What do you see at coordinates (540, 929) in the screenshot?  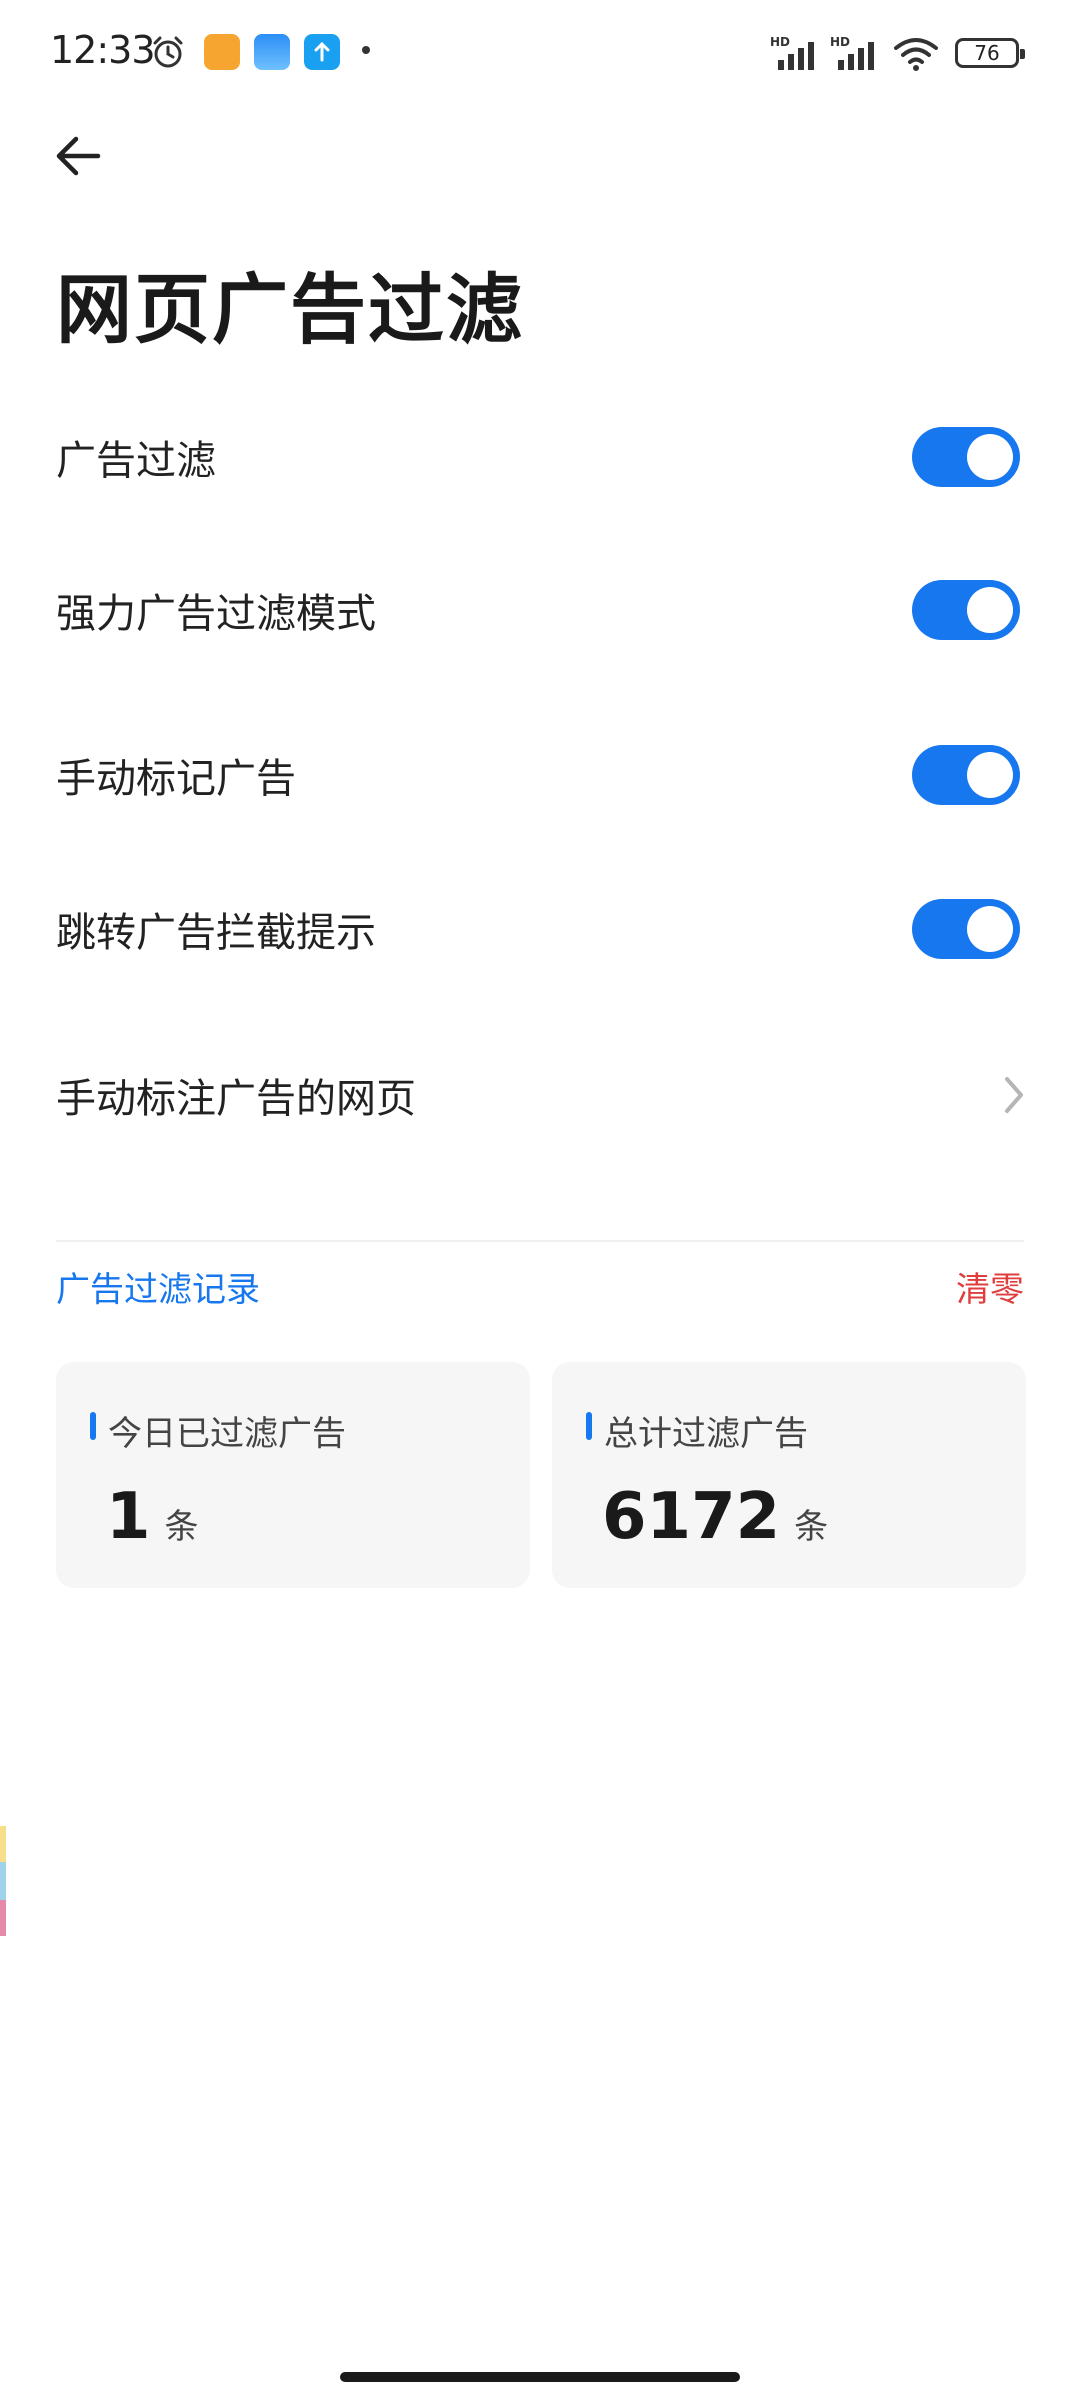 I see `setting-row-redirect-tip: 跳转广告拦截提示` at bounding box center [540, 929].